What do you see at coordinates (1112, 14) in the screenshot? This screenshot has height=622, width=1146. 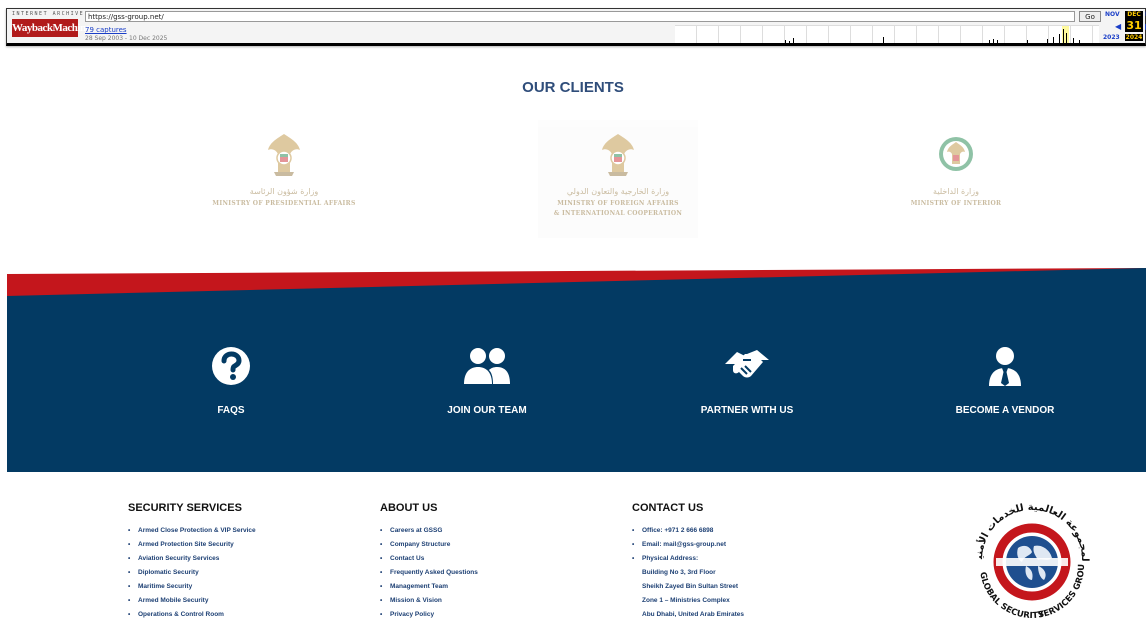 I see `month-prev: NOV` at bounding box center [1112, 14].